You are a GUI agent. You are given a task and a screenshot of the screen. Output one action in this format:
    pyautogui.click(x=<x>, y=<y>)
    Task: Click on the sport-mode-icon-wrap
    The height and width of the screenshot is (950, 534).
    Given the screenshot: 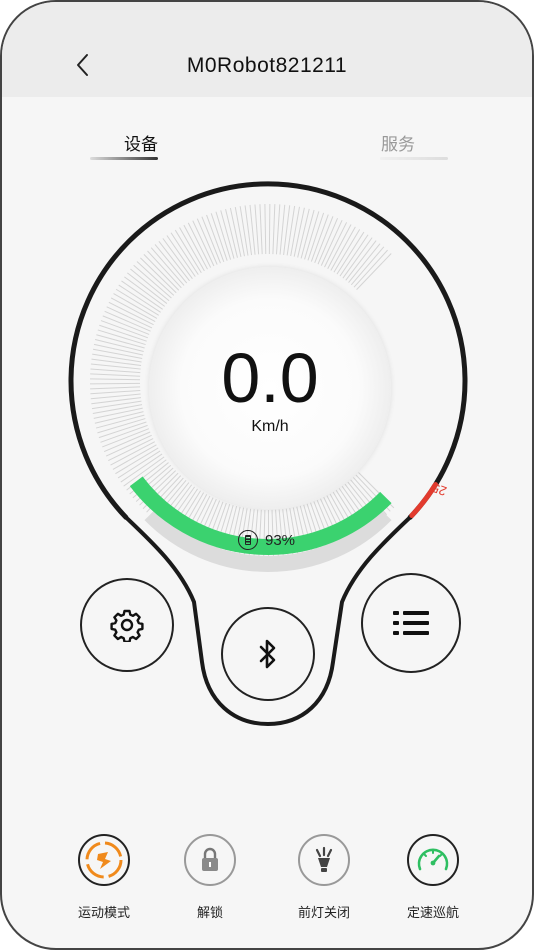 What is the action you would take?
    pyautogui.click(x=104, y=860)
    